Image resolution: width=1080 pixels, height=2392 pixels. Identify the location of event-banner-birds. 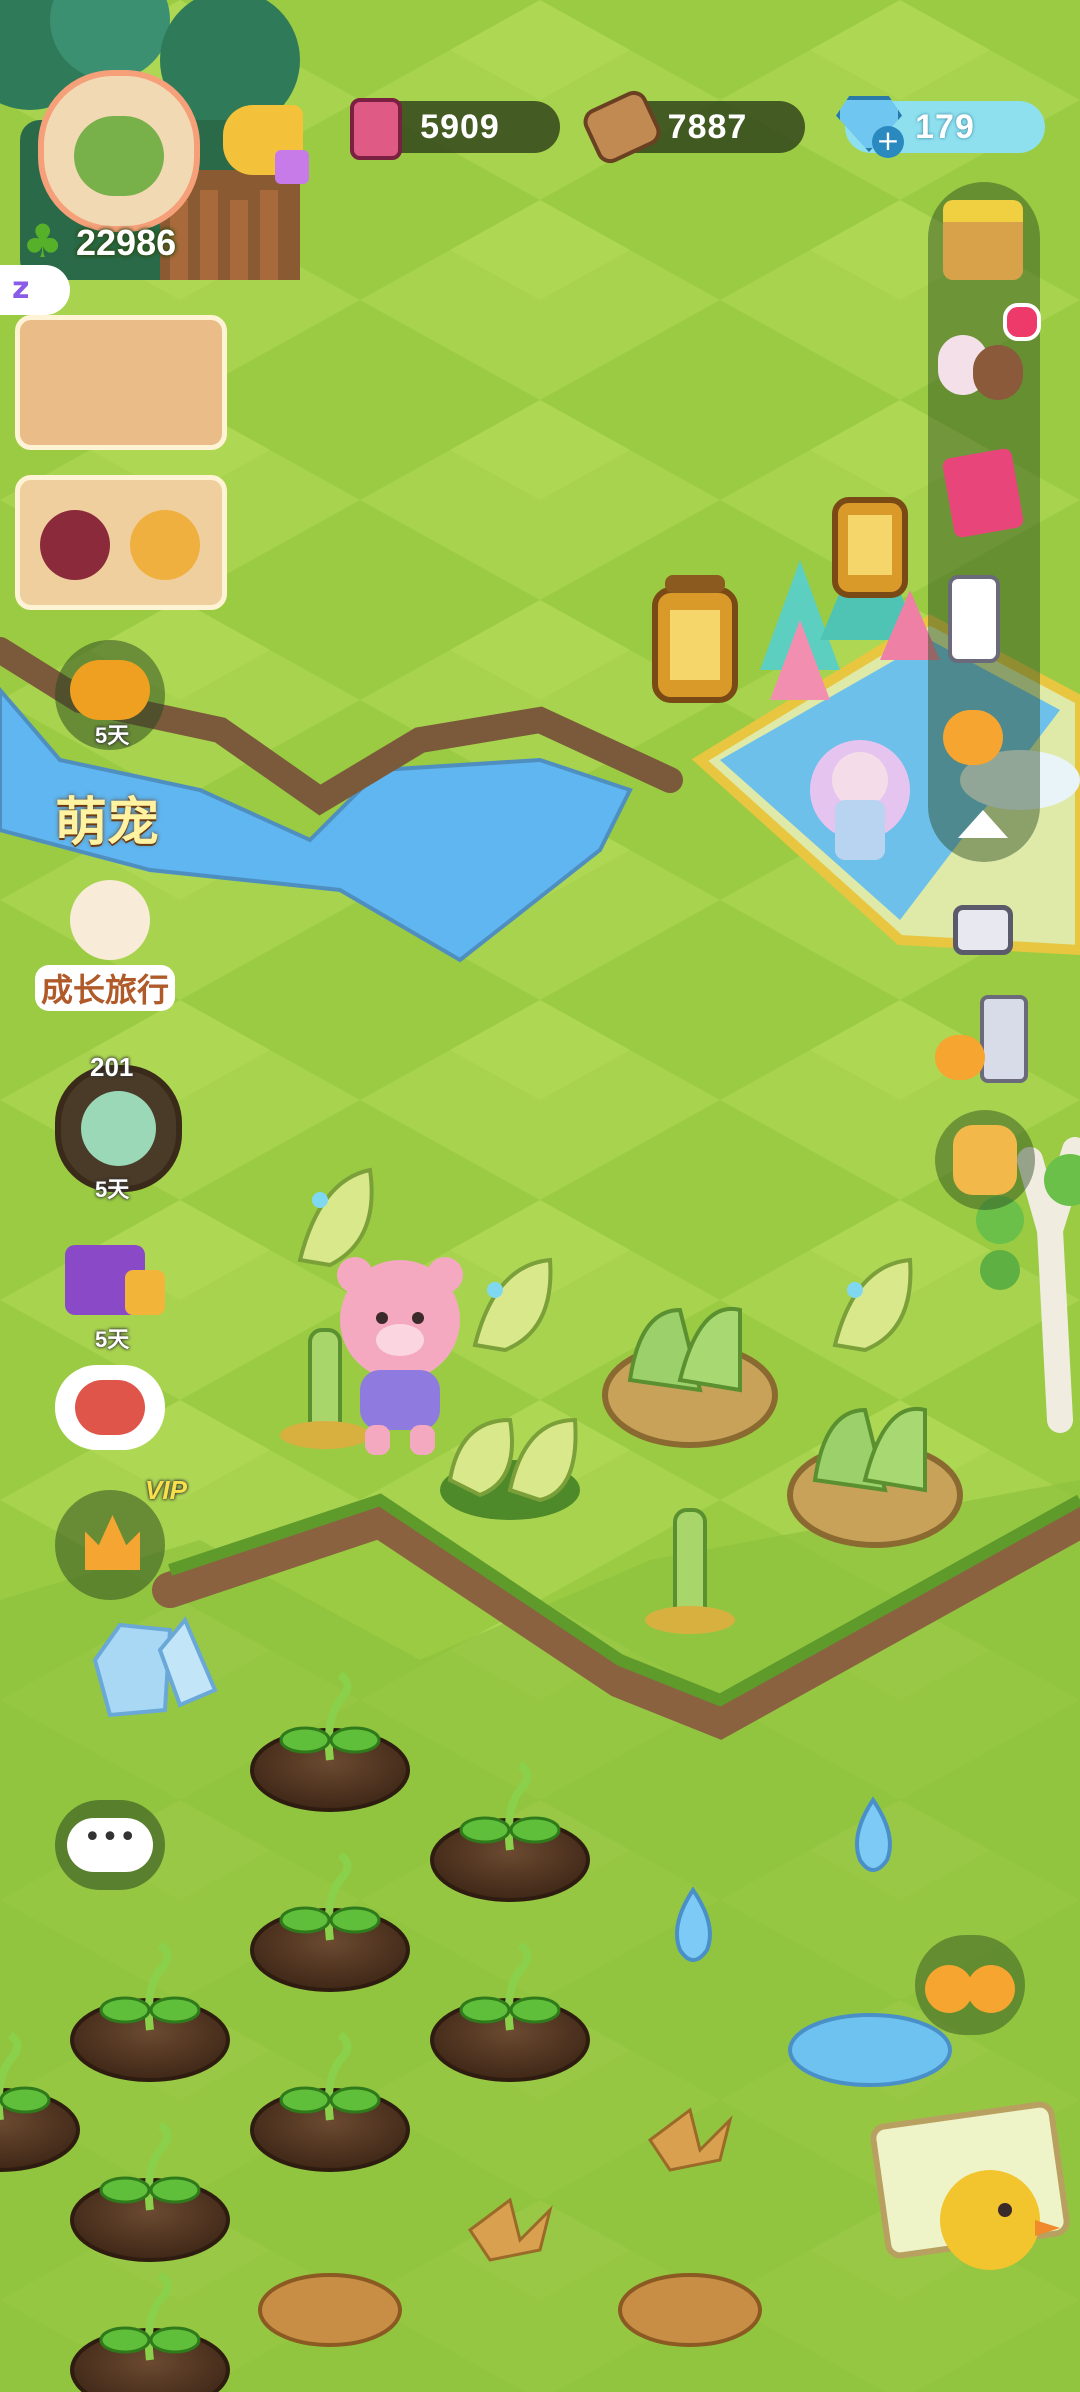
(121, 542).